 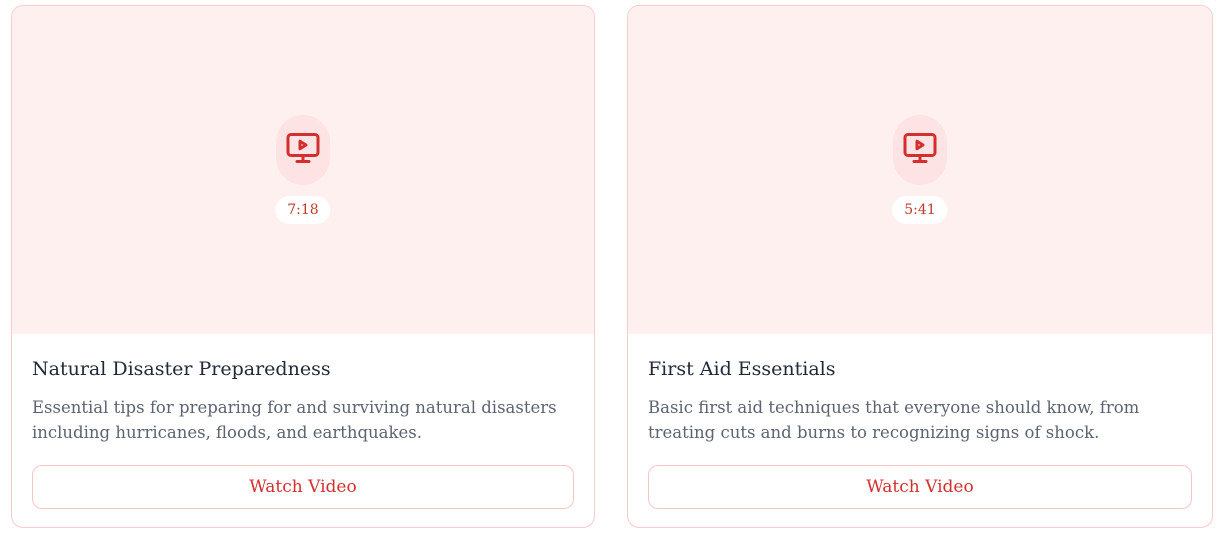 I want to click on video-title: Natural Disaster Preparedness, so click(x=181, y=369).